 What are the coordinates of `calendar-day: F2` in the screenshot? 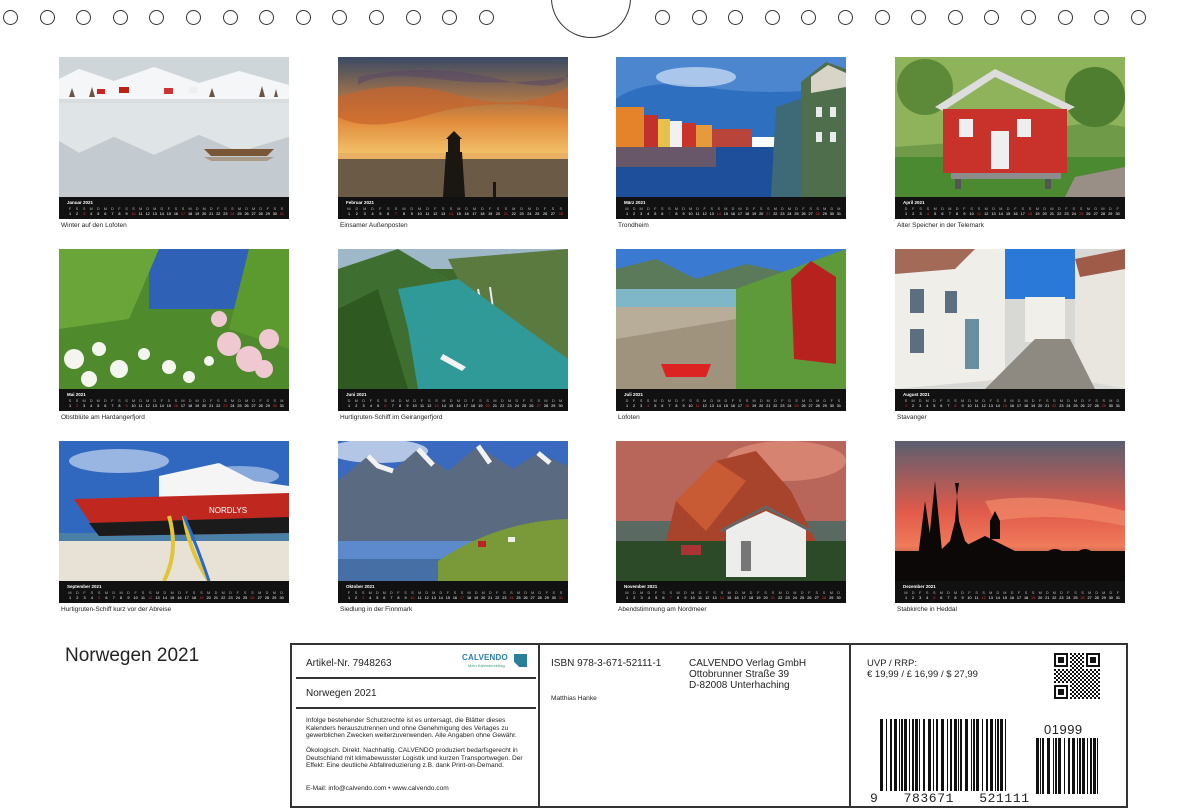 It's located at (913, 212).